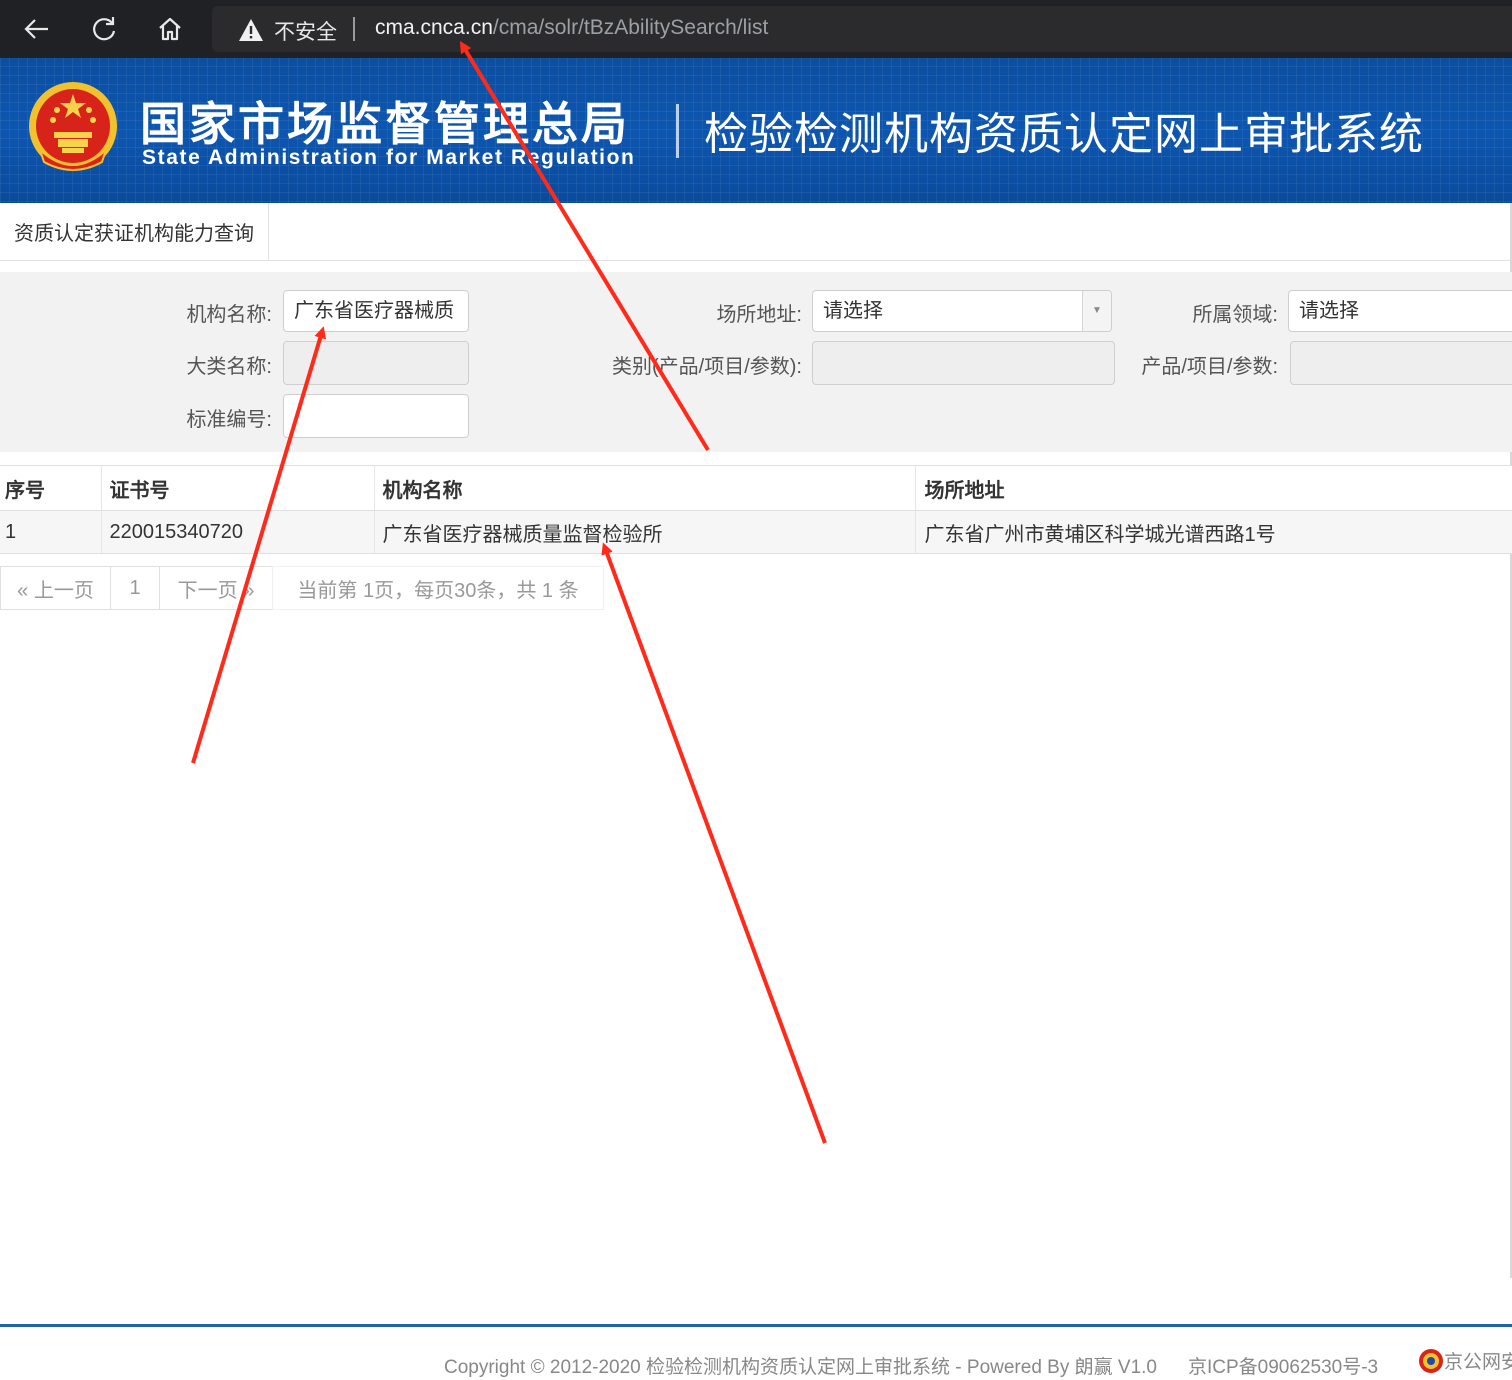 The image size is (1512, 1380). I want to click on warning-icon, so click(251, 30).